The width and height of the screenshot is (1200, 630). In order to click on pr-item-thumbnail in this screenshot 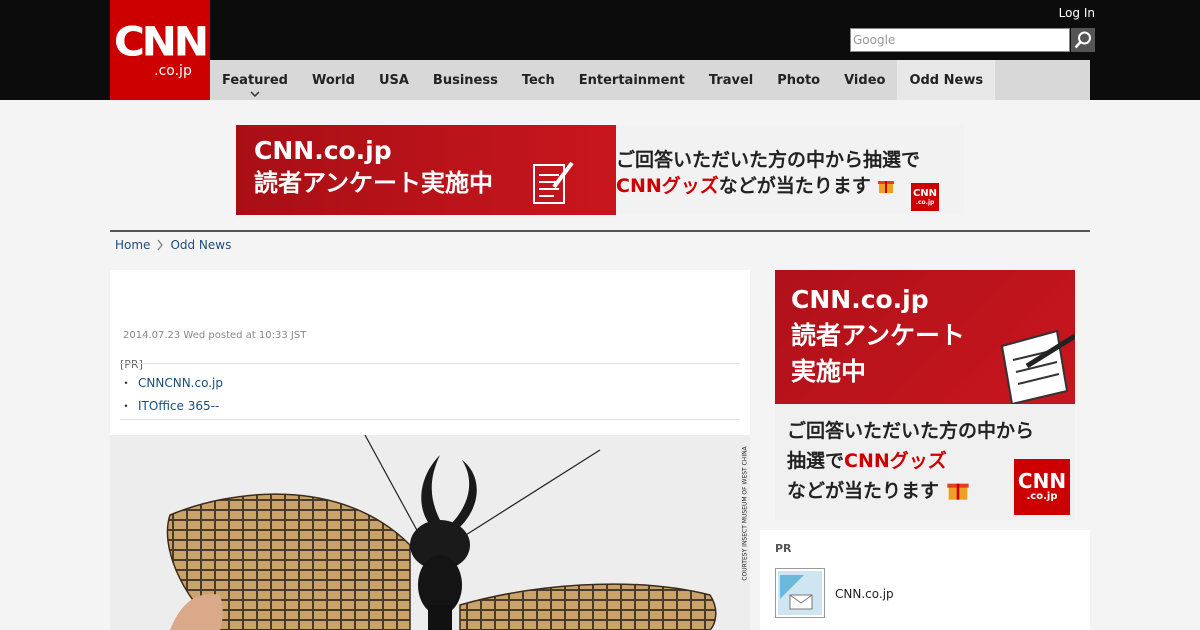, I will do `click(800, 593)`.